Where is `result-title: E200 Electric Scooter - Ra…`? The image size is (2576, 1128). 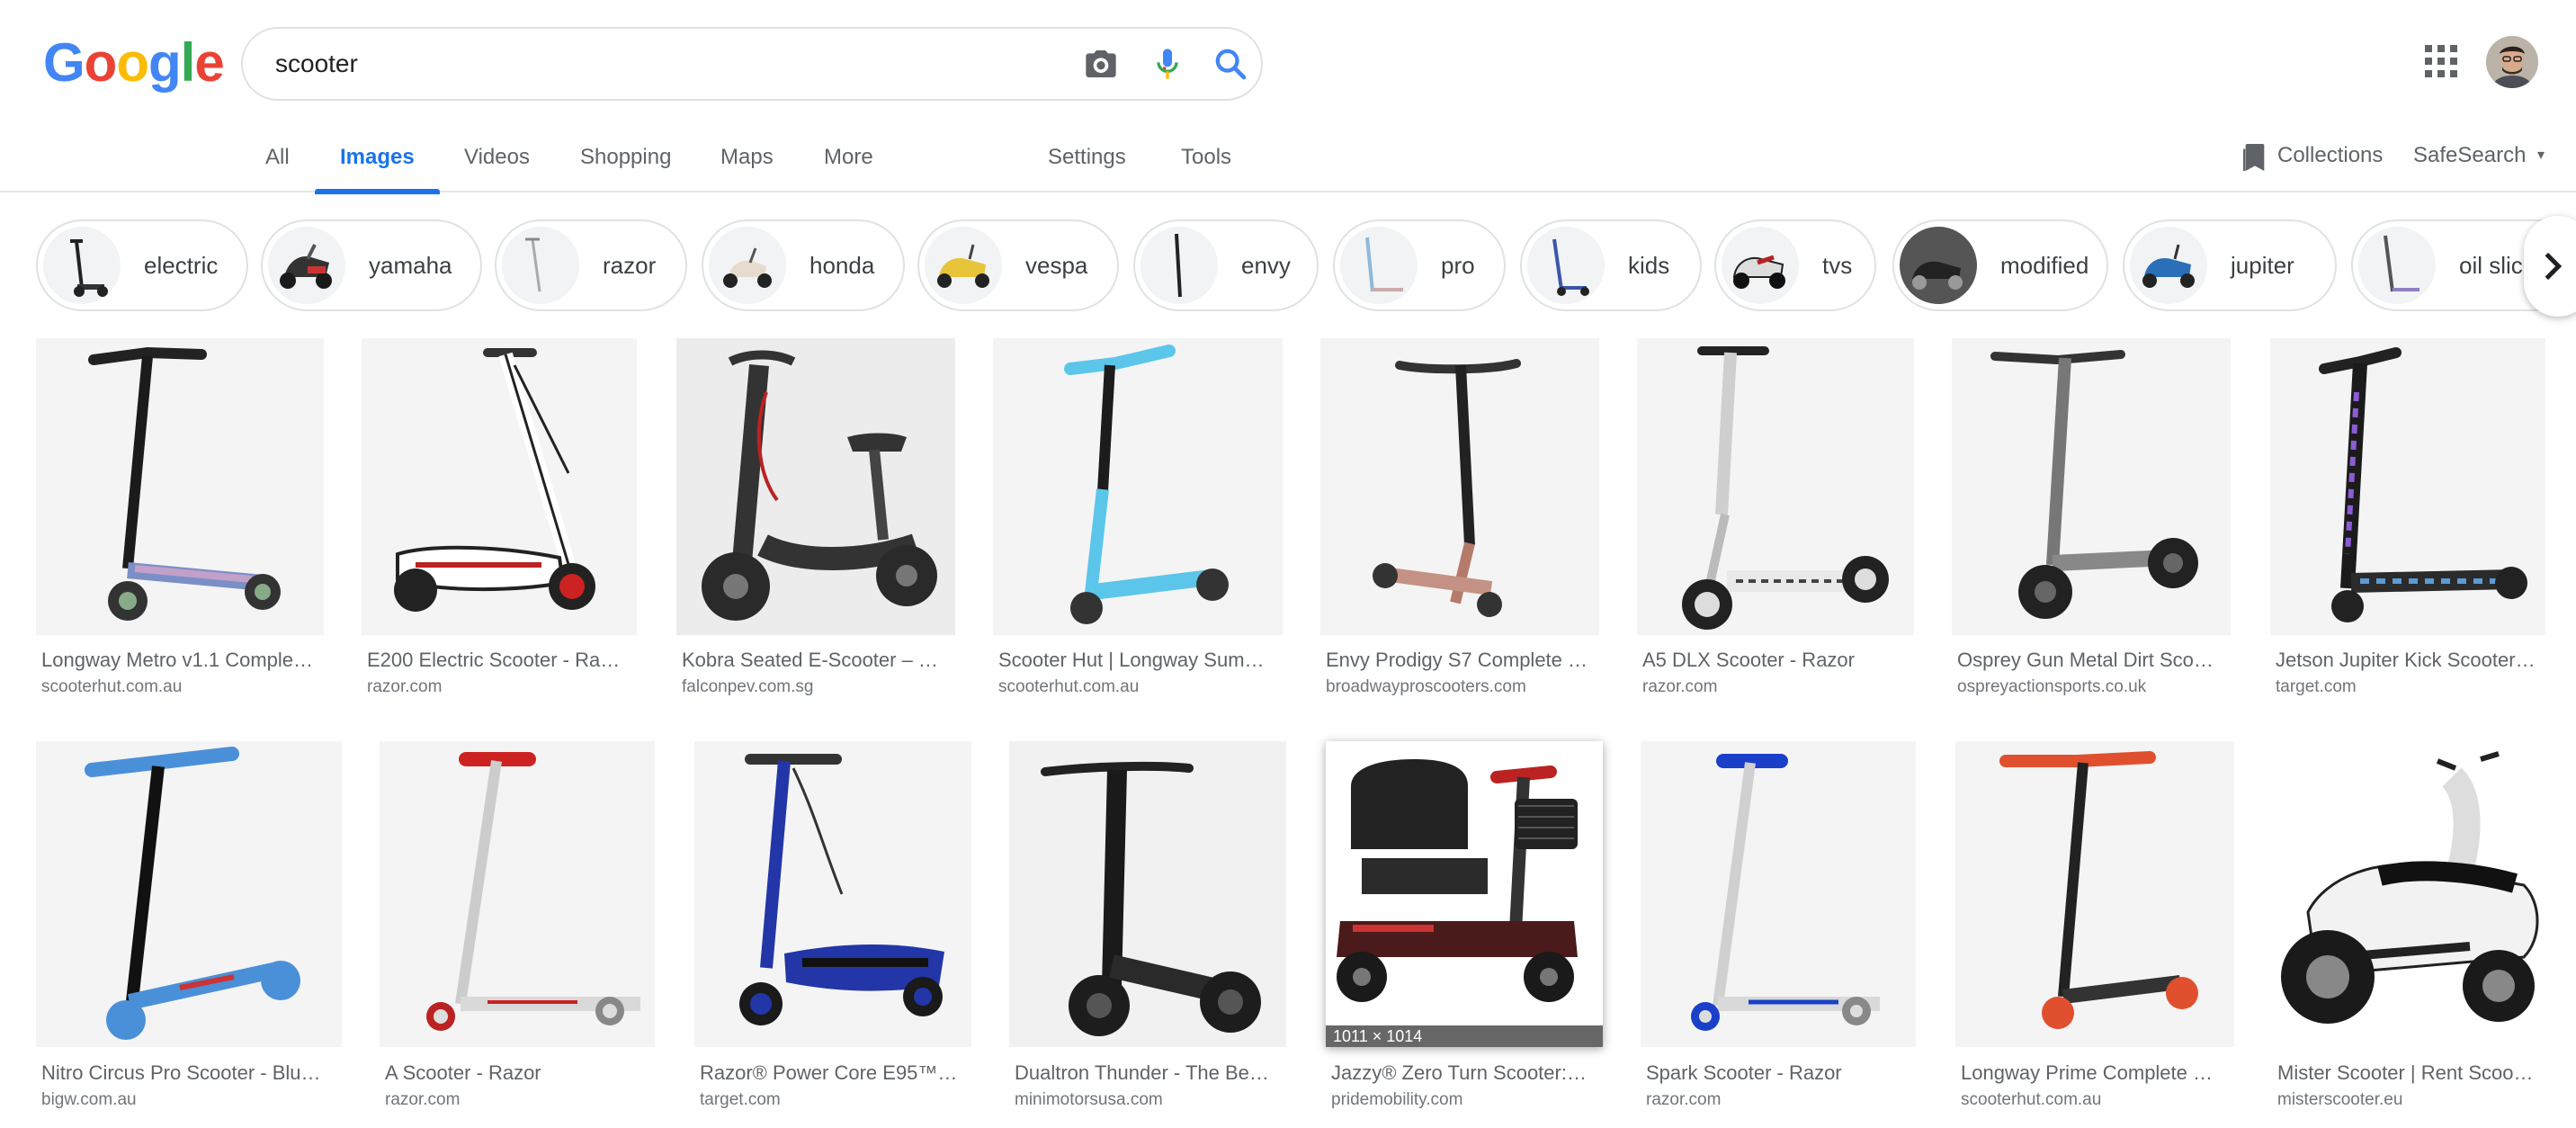 result-title: E200 Electric Scooter - Ra… is located at coordinates (502, 660).